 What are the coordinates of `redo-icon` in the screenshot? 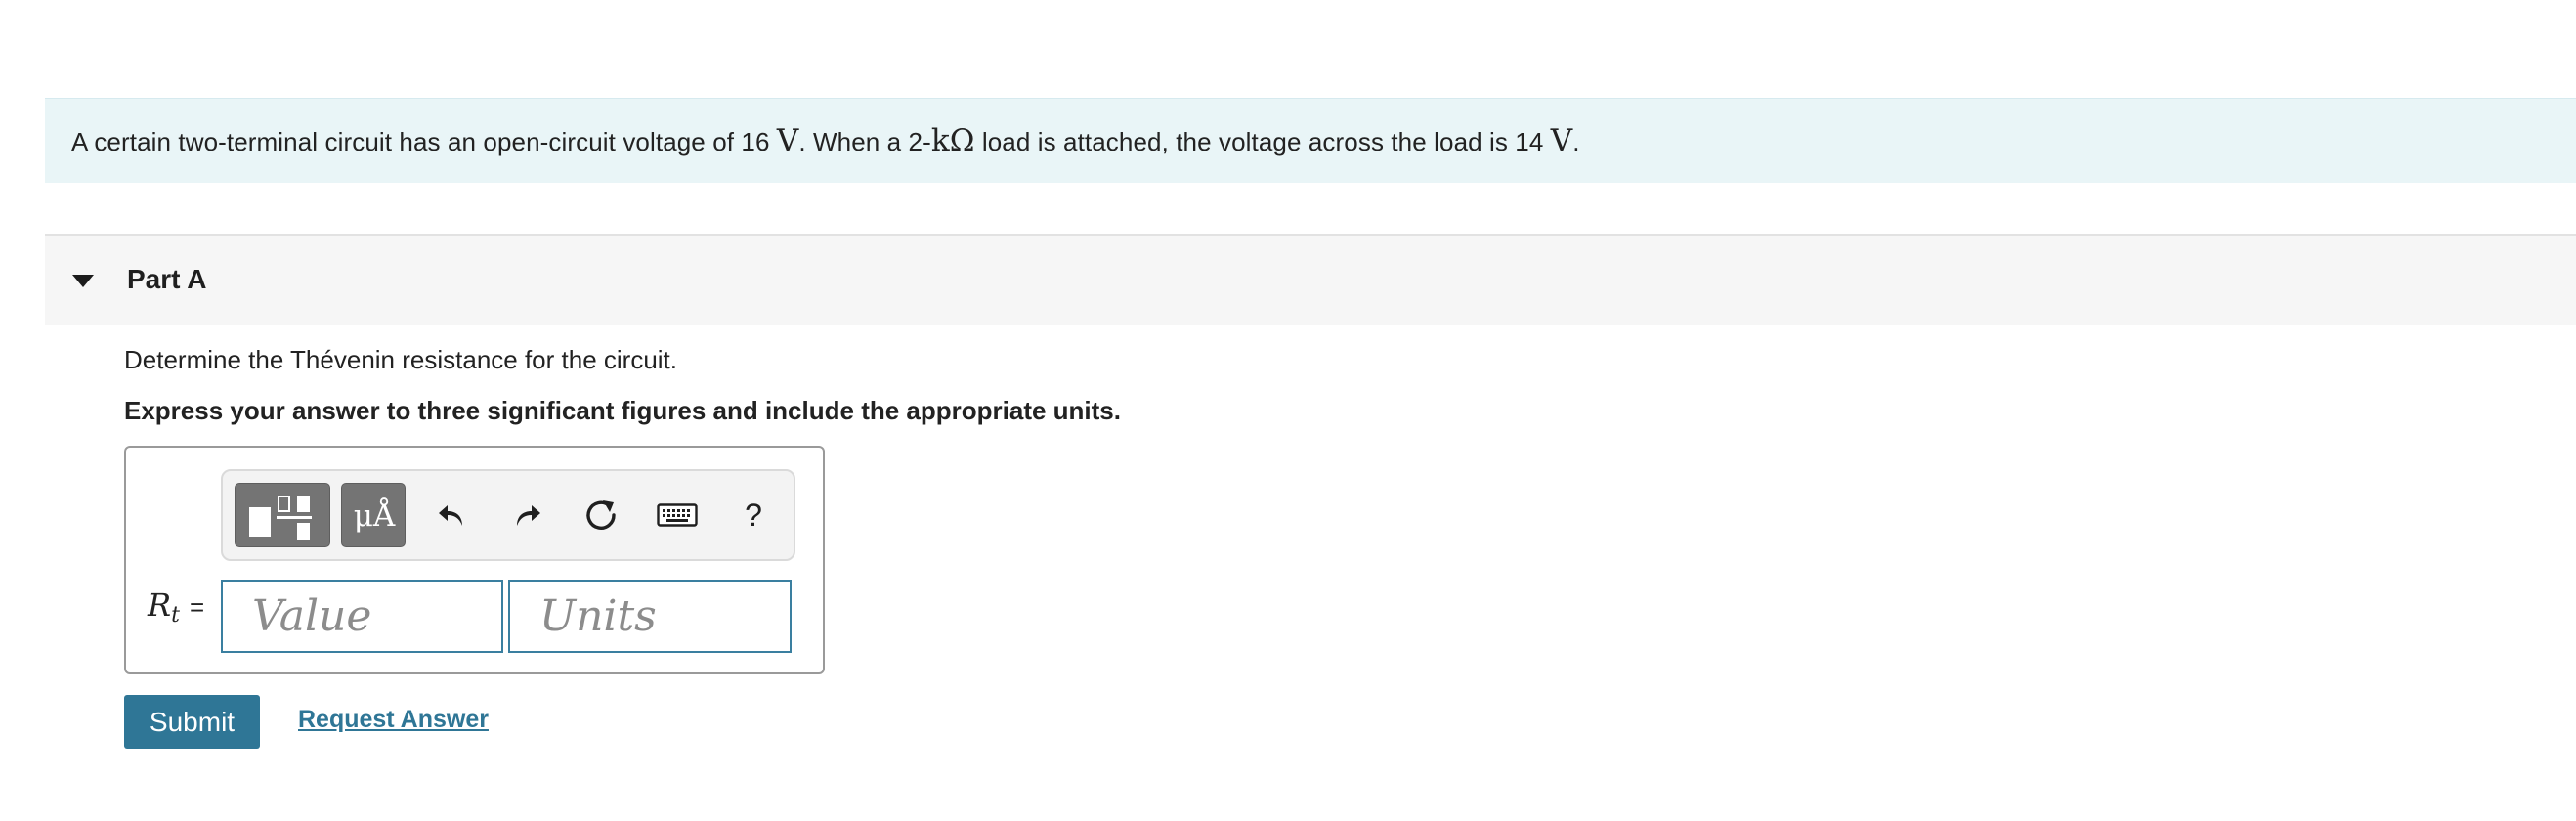 It's located at (529, 515).